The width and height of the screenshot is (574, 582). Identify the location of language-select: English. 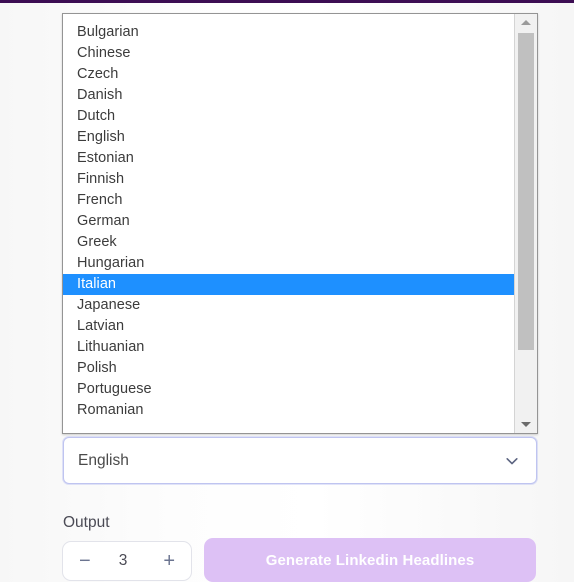
(300, 460).